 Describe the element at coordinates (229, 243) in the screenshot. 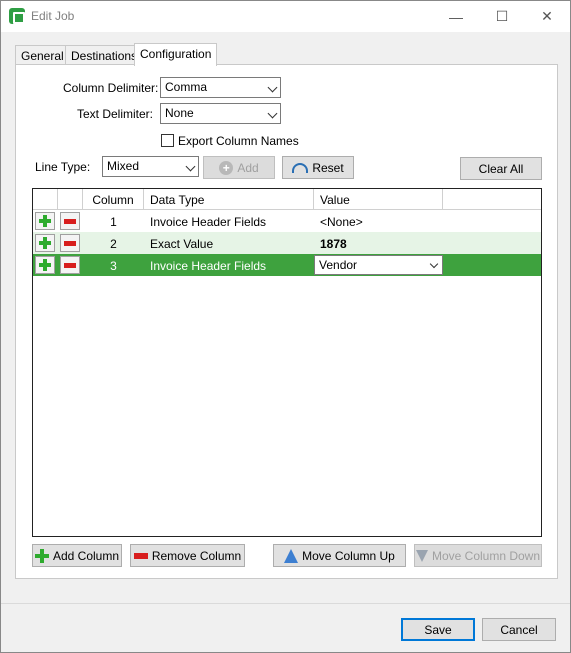

I see `cell-data-type: Exact Value` at that location.